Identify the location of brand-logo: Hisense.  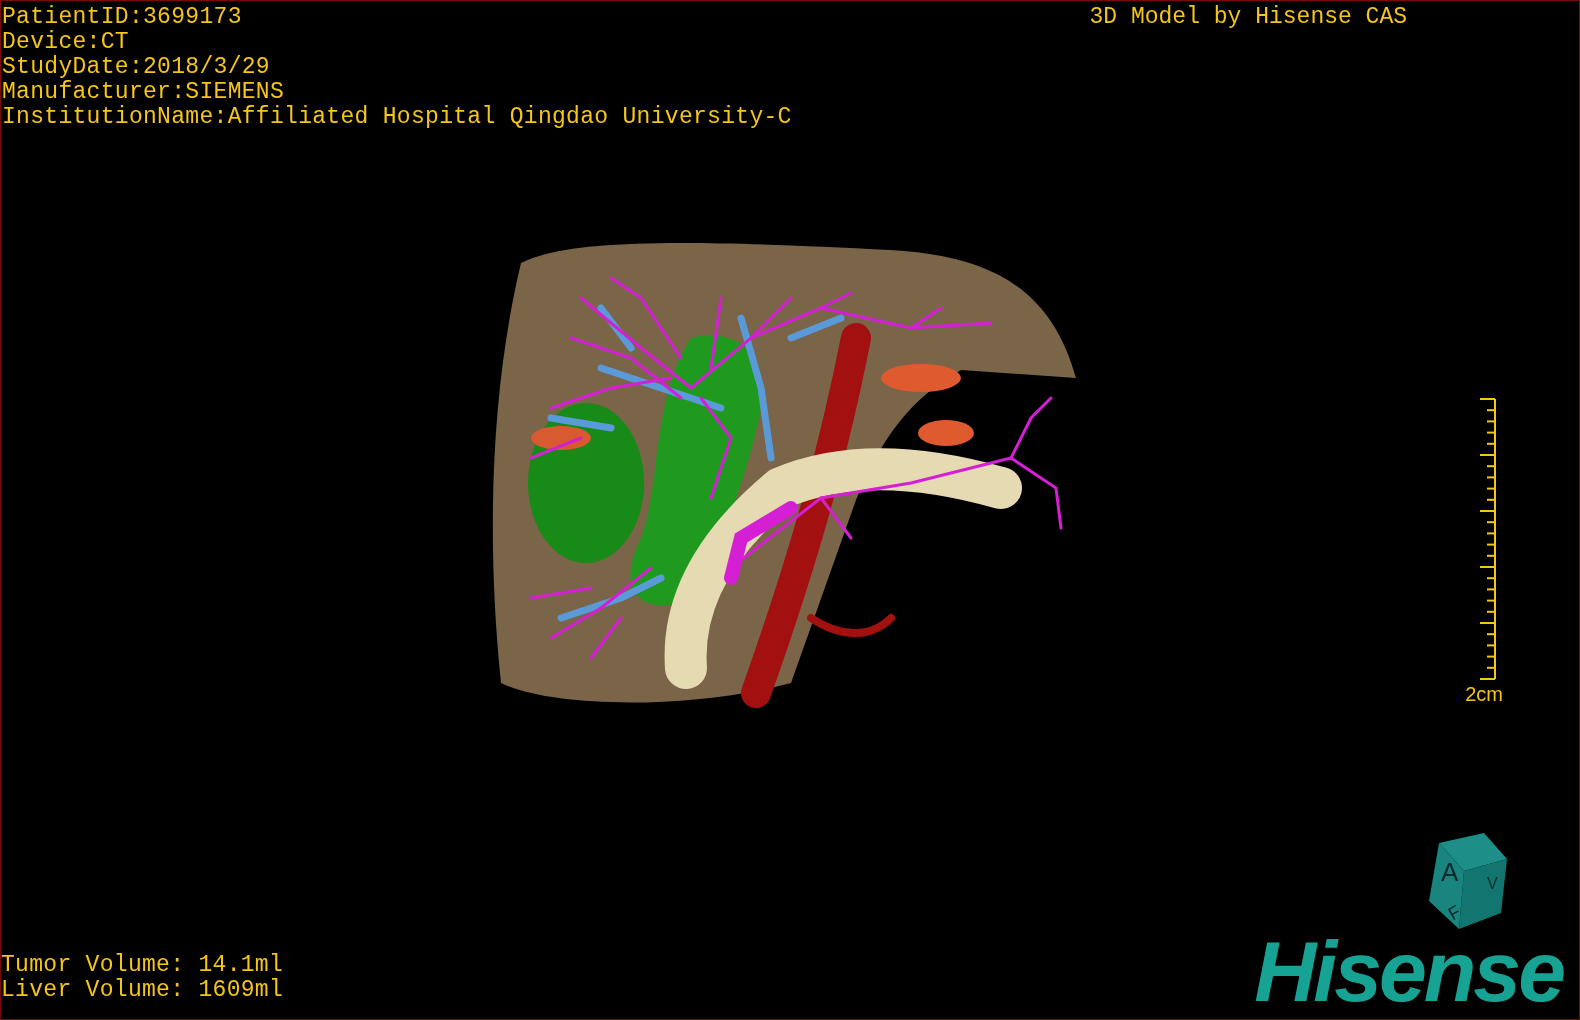
(1409, 975).